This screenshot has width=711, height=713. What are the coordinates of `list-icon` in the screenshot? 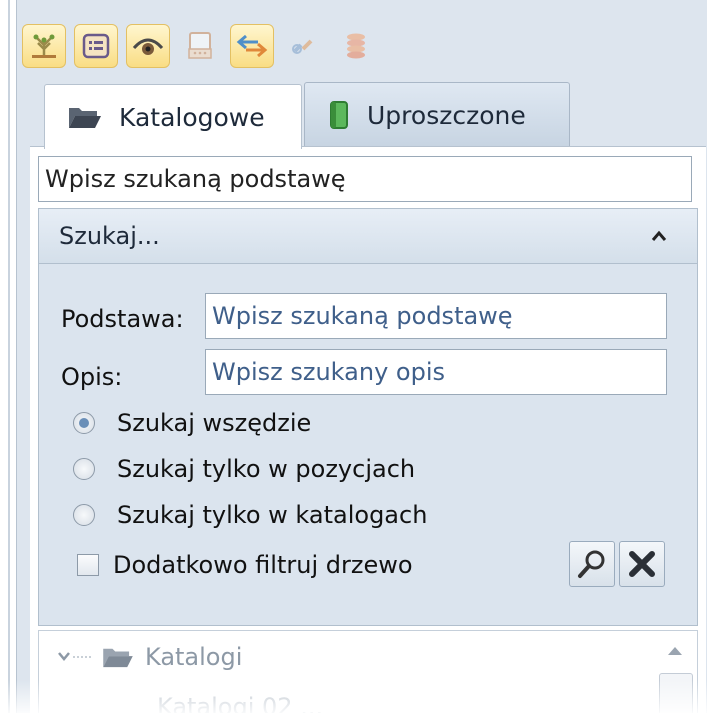 It's located at (96, 46).